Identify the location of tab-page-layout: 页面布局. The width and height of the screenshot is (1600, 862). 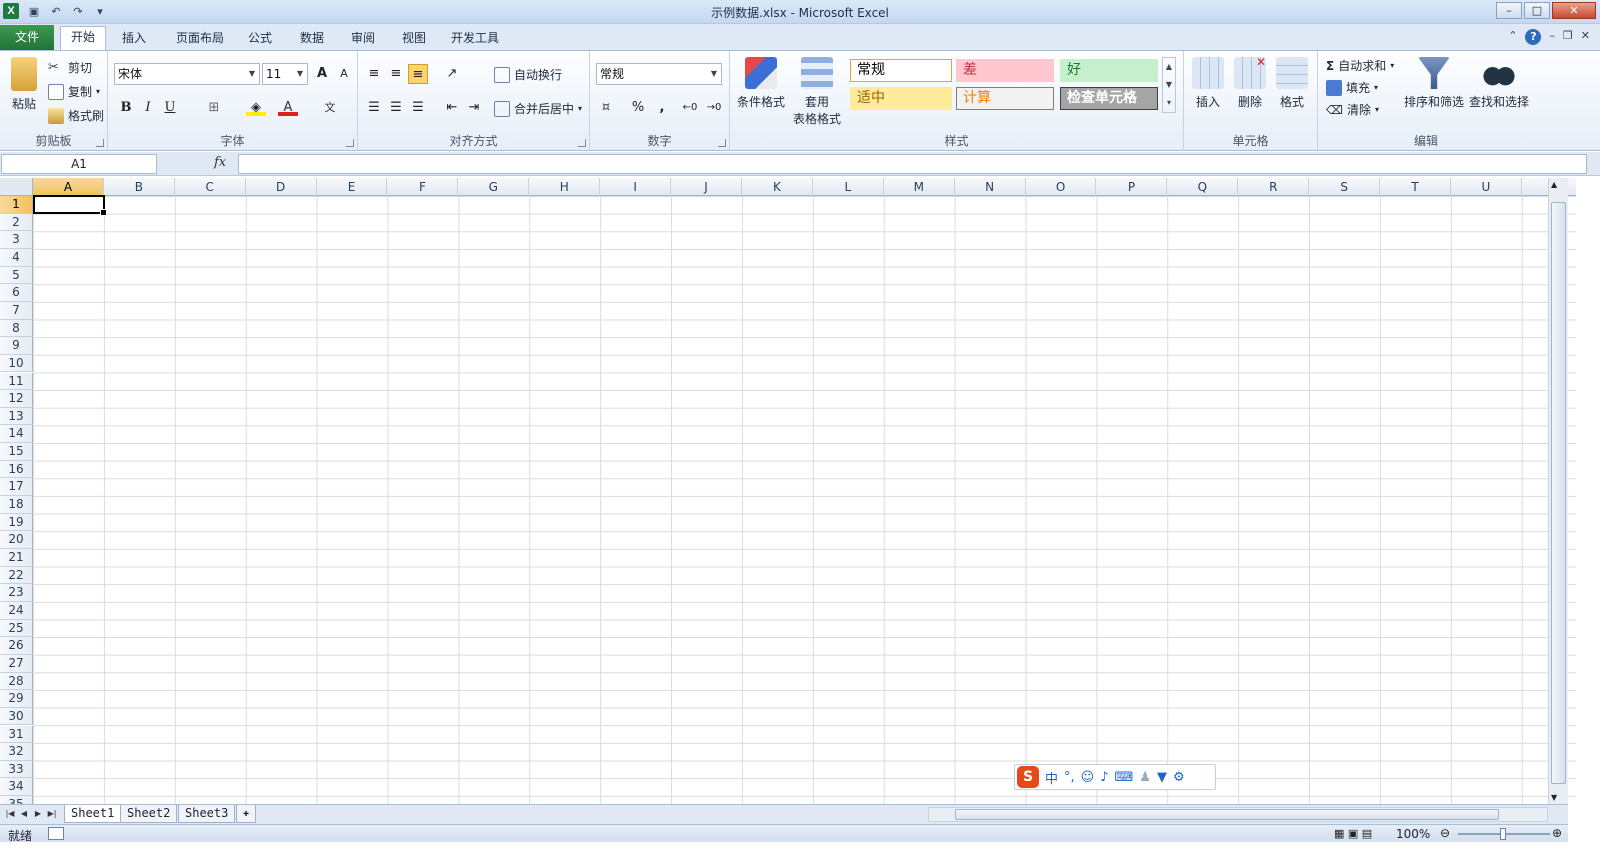
(200, 39).